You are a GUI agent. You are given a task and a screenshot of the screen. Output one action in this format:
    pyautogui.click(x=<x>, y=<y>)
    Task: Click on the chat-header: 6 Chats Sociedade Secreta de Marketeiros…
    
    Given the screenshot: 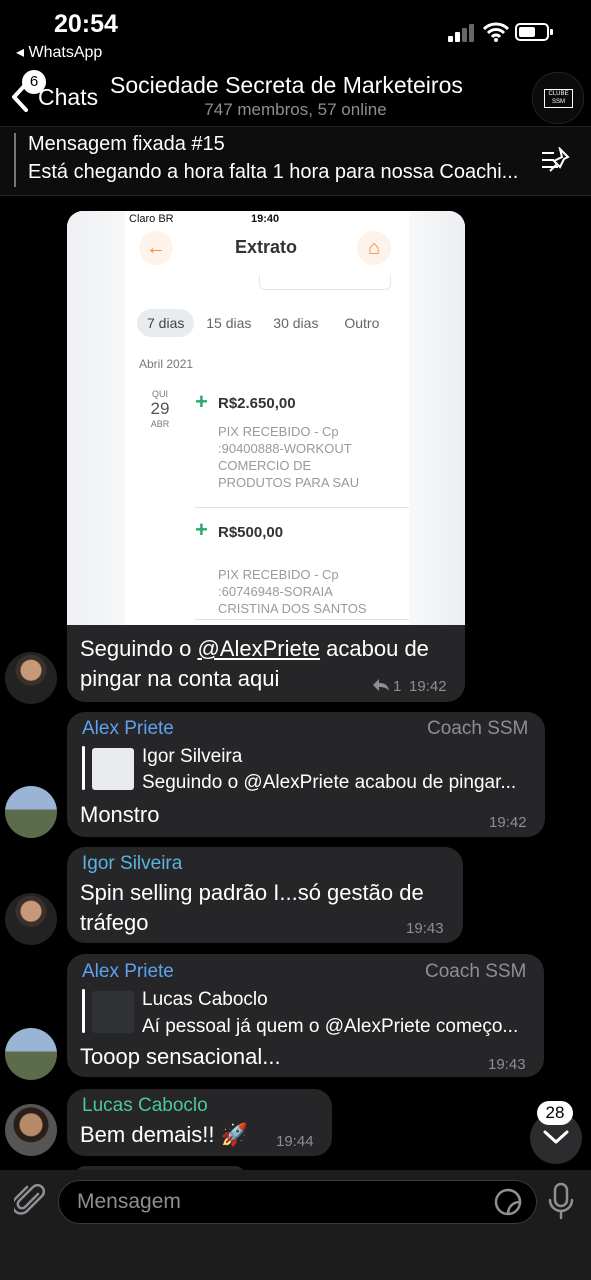 What is the action you would take?
    pyautogui.click(x=295, y=97)
    